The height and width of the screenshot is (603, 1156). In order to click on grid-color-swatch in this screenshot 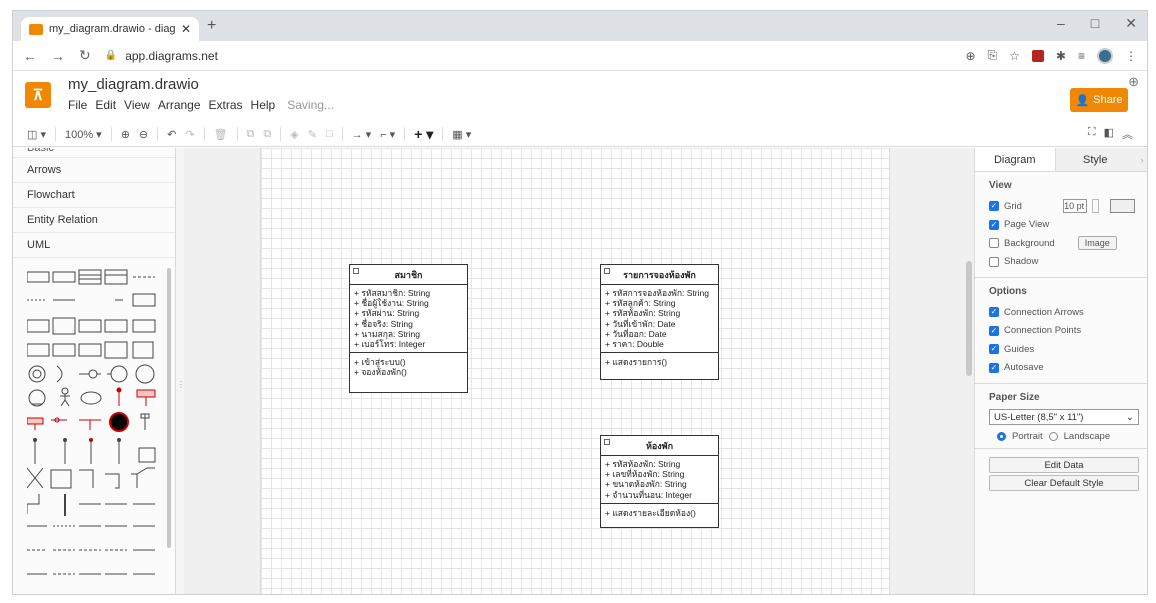, I will do `click(1122, 206)`.